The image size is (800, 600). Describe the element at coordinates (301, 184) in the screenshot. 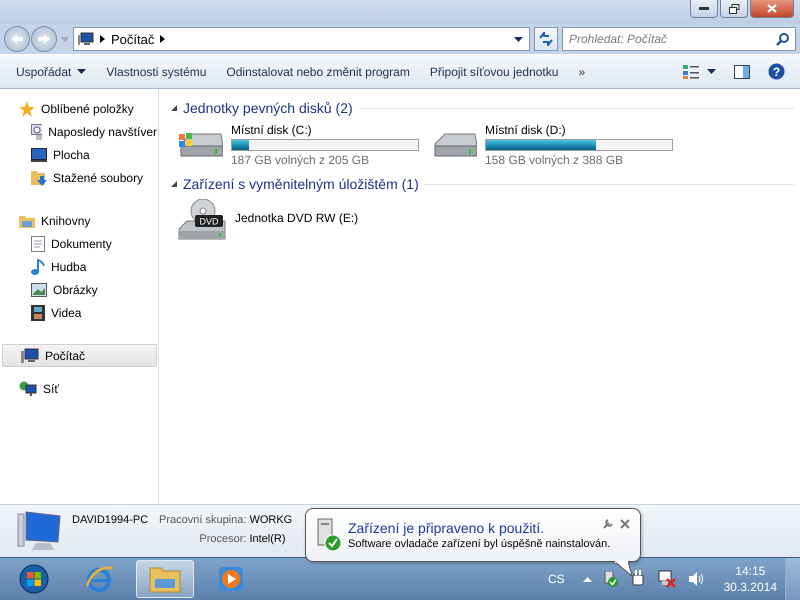

I see `group-heading: Zařízení s vyměnitelným úložištěm (1)` at that location.